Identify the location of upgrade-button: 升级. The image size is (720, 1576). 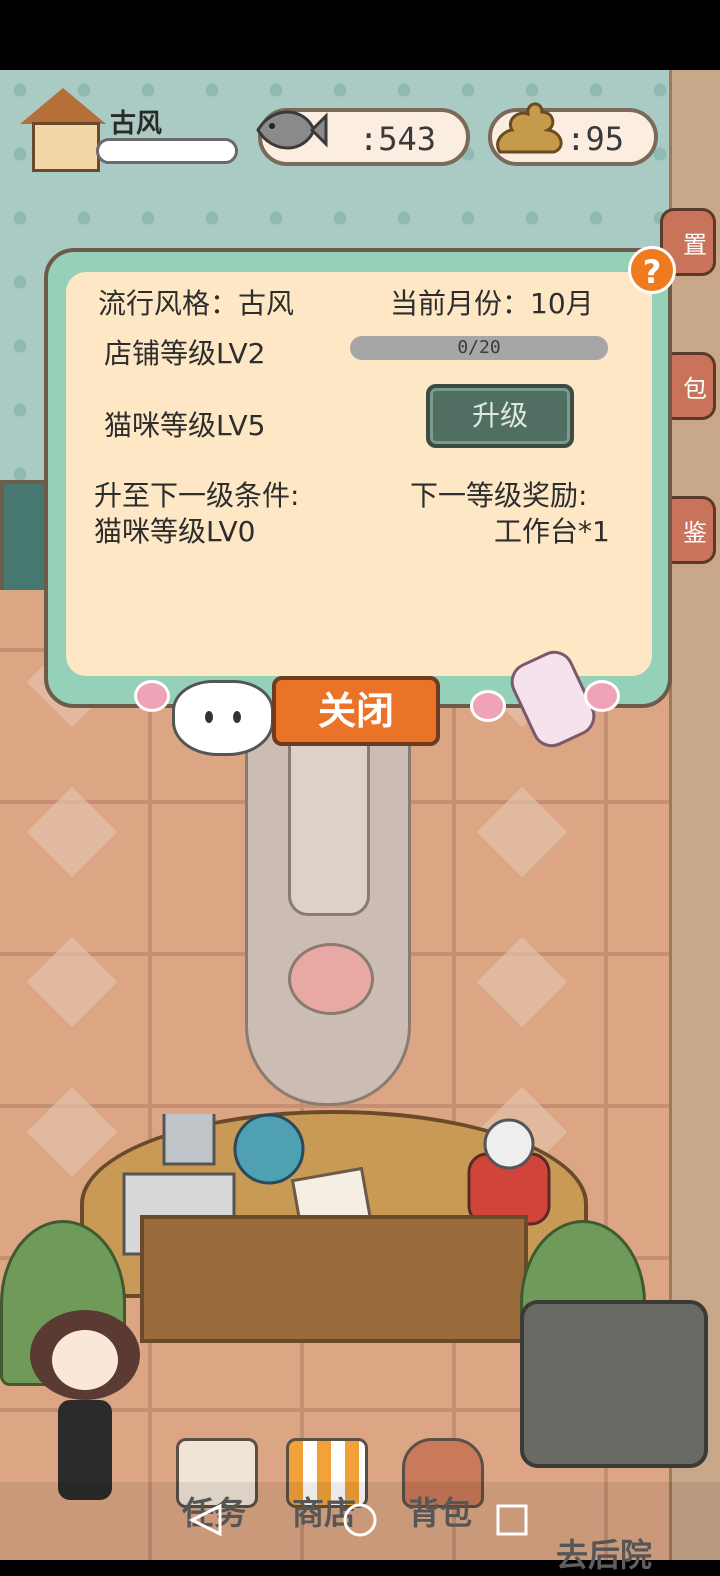
(500, 416).